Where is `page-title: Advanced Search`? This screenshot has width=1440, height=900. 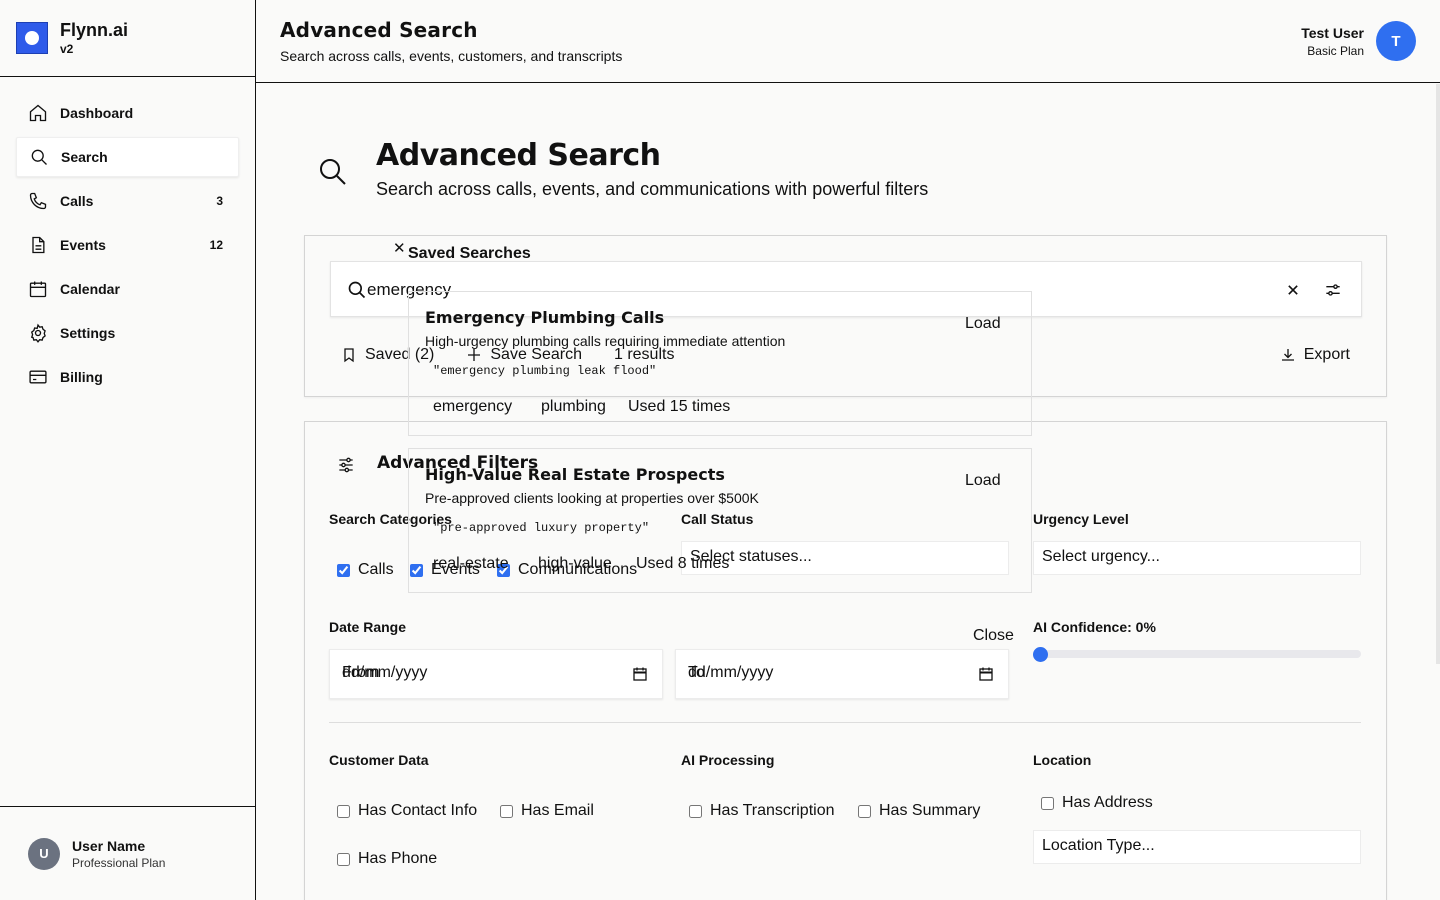
page-title: Advanced Search is located at coordinates (379, 30).